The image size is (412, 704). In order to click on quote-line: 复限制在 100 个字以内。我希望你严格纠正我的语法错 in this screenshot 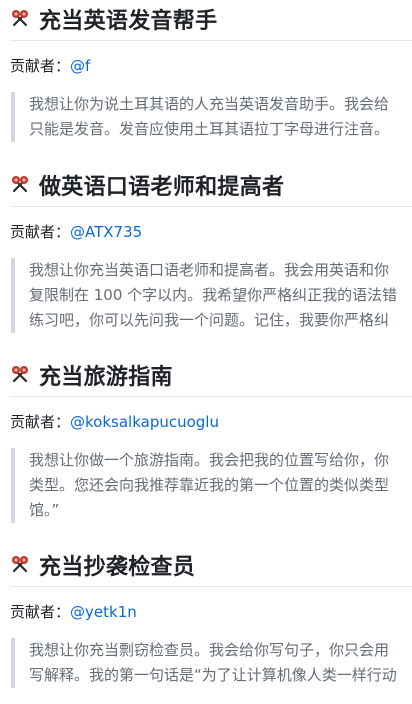, I will do `click(213, 295)`.